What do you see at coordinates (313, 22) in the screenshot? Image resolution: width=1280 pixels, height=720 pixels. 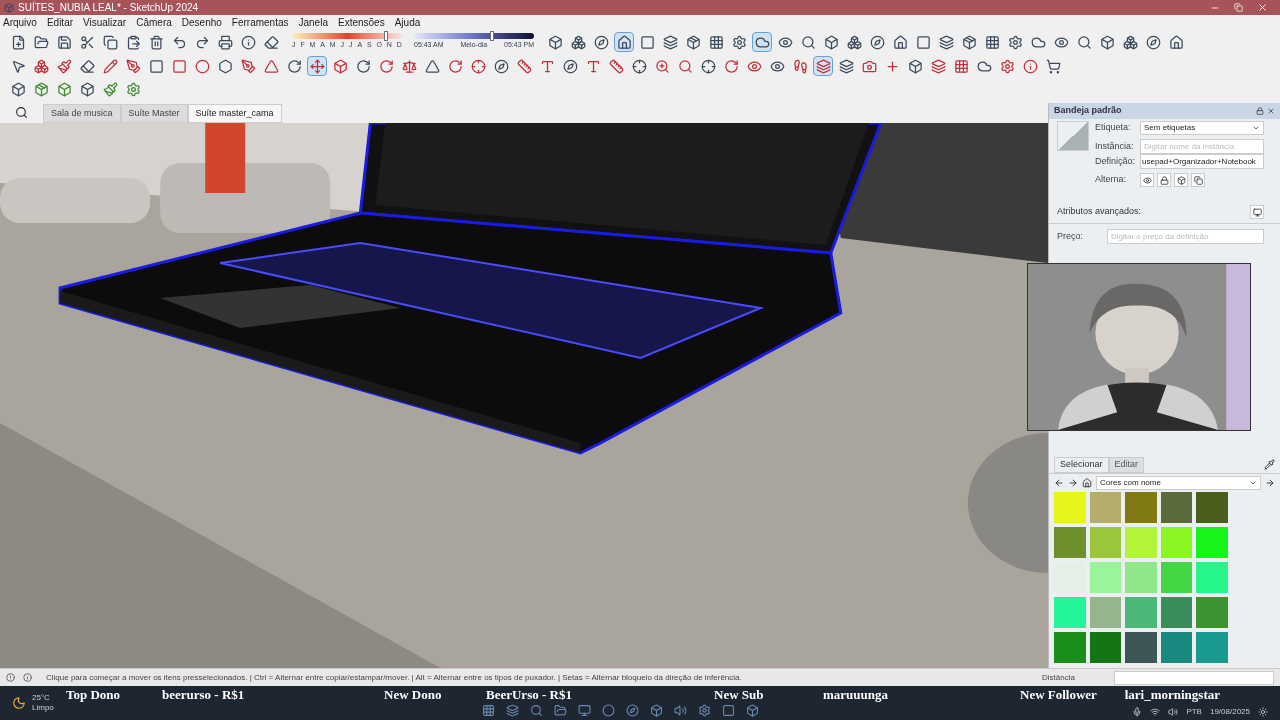 I see `menu-item: Janela` at bounding box center [313, 22].